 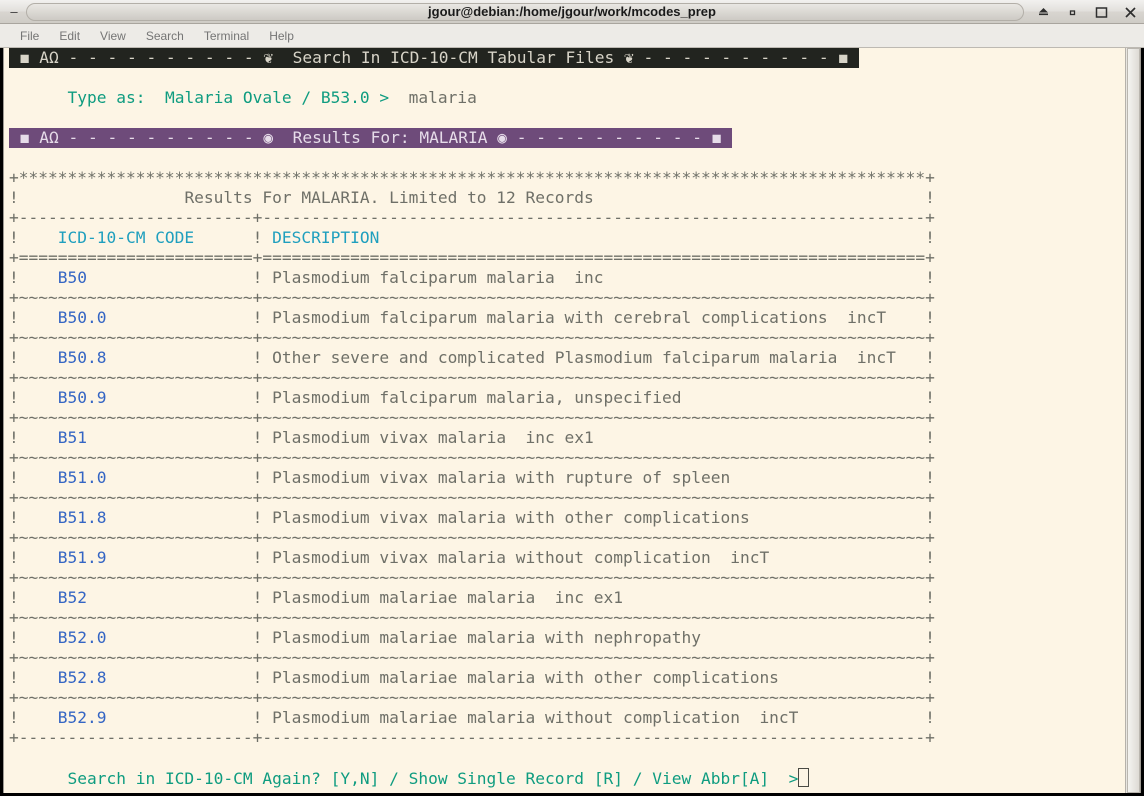 What do you see at coordinates (82, 677) in the screenshot?
I see `row-code: B52.8` at bounding box center [82, 677].